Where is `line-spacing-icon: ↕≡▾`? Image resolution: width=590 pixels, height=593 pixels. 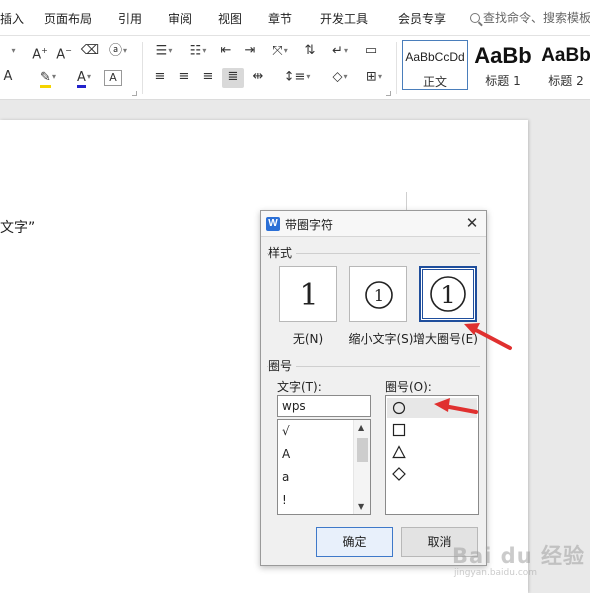 line-spacing-icon: ↕≡▾ is located at coordinates (297, 78).